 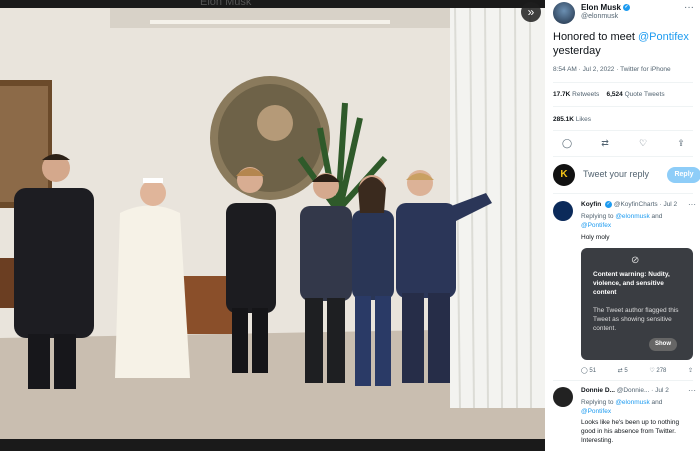 I want to click on retweets-stat: 17.7K Retweets, so click(x=576, y=94).